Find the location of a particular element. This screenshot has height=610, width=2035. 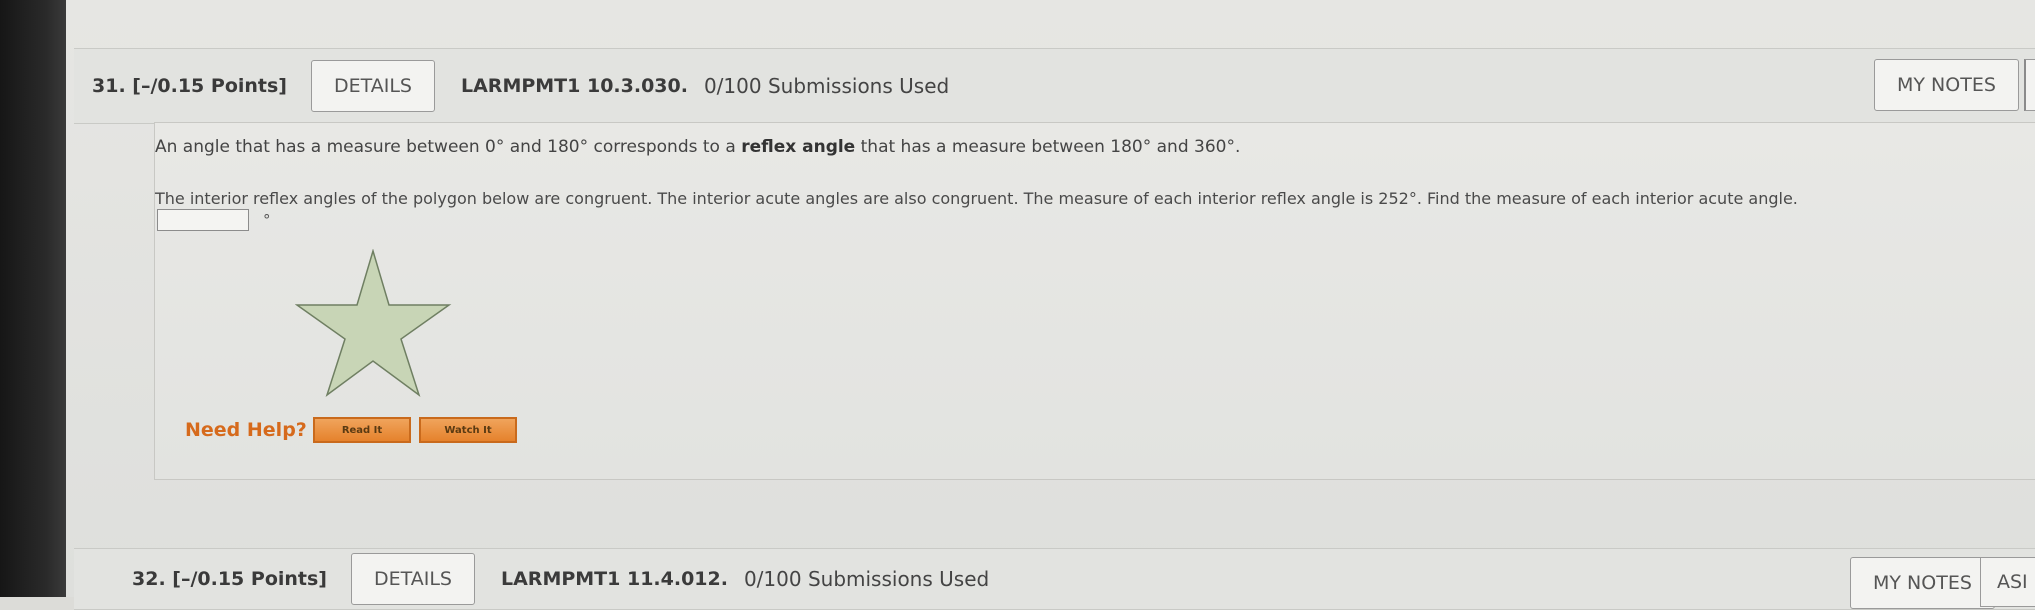

star-polygon-figure is located at coordinates (373, 323).